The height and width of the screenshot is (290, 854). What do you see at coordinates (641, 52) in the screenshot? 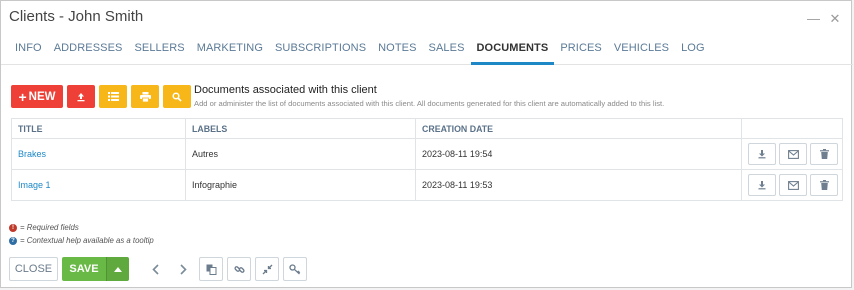
I see `tab-vehicles: VEHICLES` at bounding box center [641, 52].